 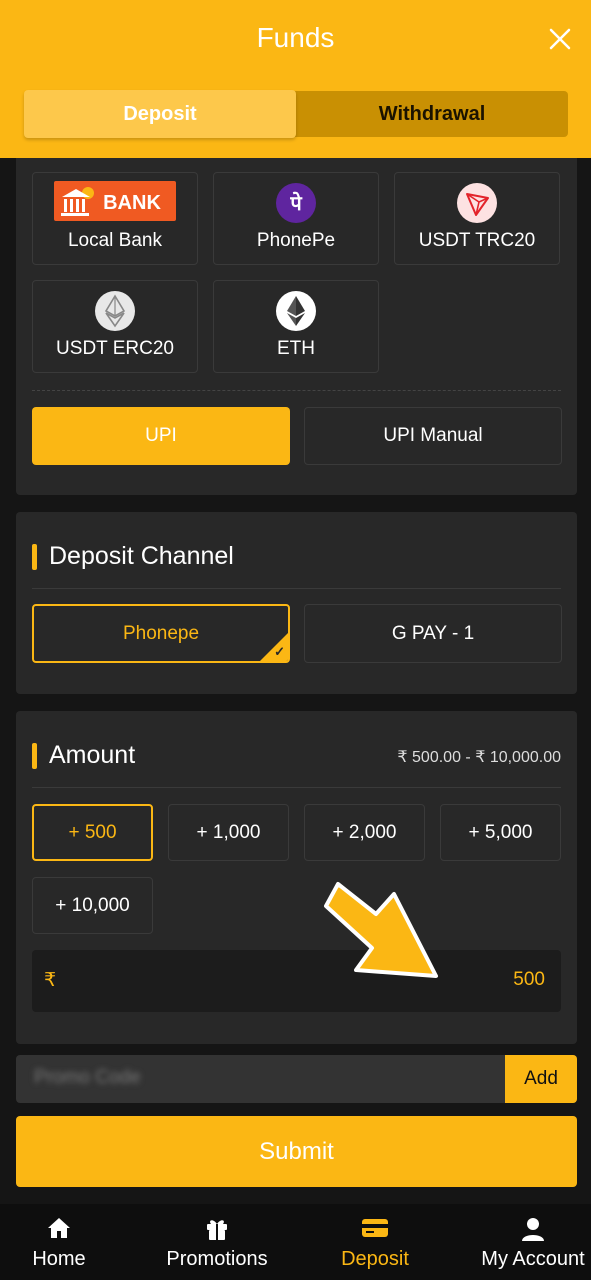 What do you see at coordinates (296, 311) in the screenshot?
I see `ethereum-icon` at bounding box center [296, 311].